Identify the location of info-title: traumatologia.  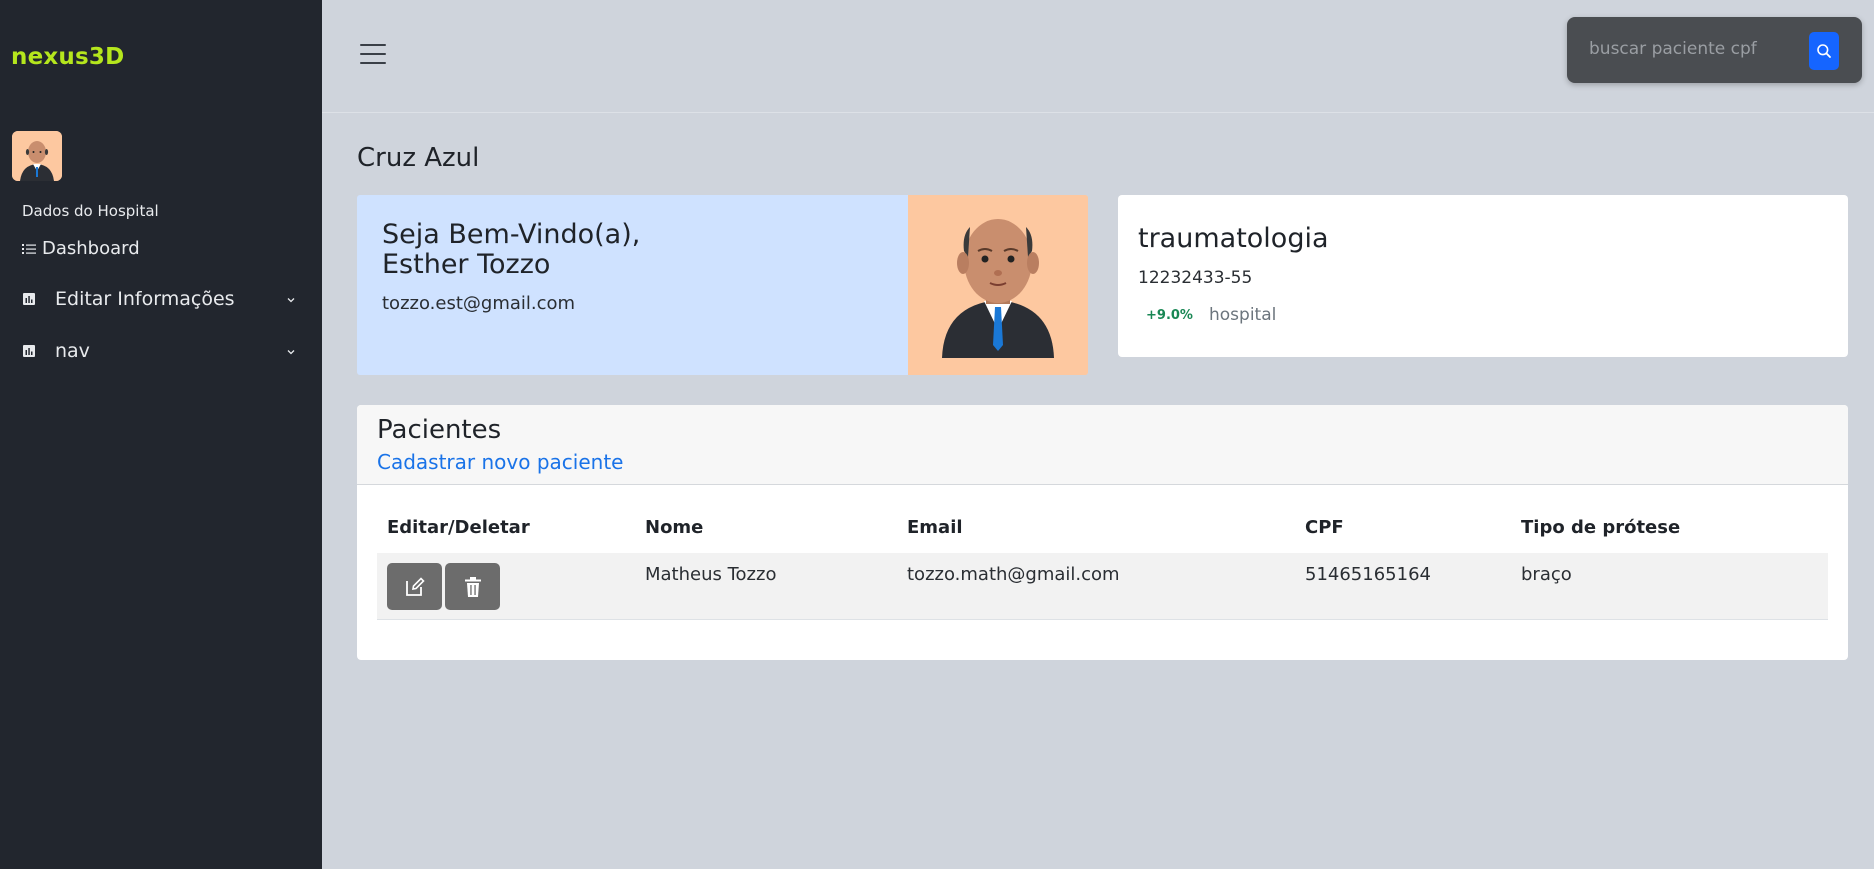
(1233, 238).